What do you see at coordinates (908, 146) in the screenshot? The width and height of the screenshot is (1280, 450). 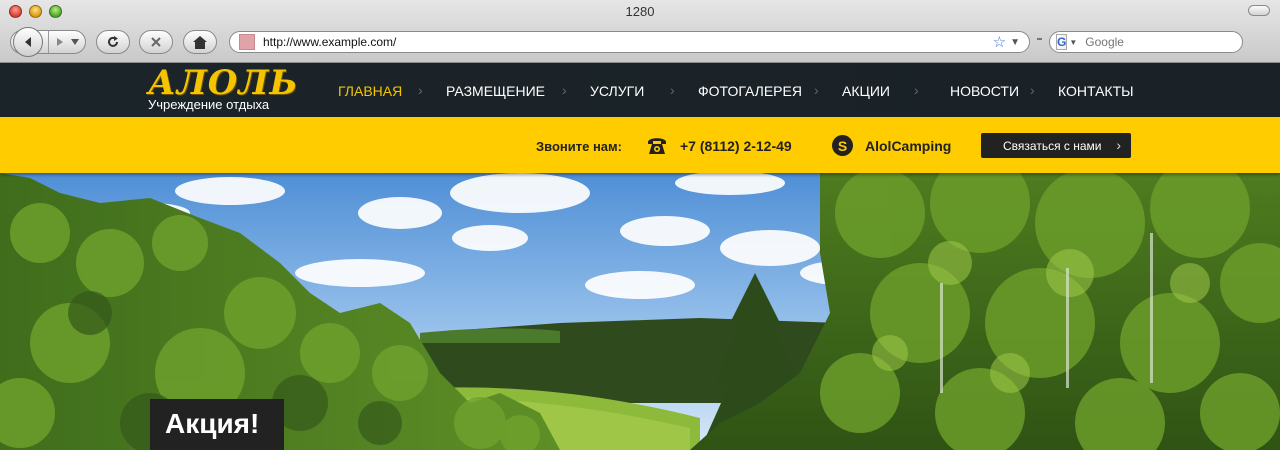 I see `skype-name: AlolCamping` at bounding box center [908, 146].